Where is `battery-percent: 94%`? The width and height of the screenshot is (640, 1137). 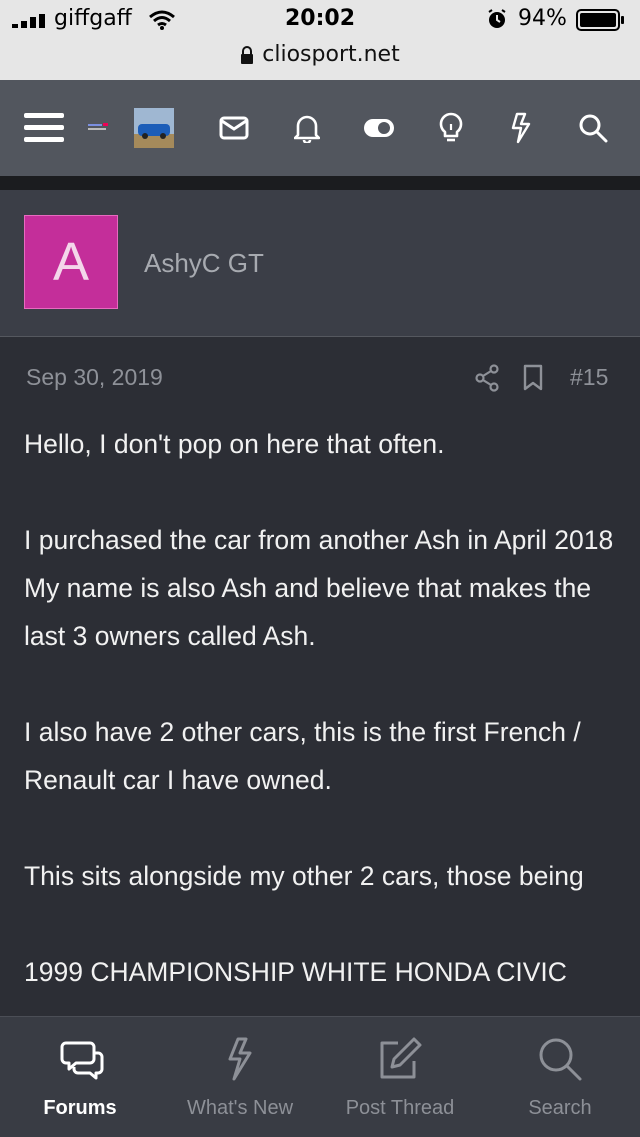 battery-percent: 94% is located at coordinates (542, 18).